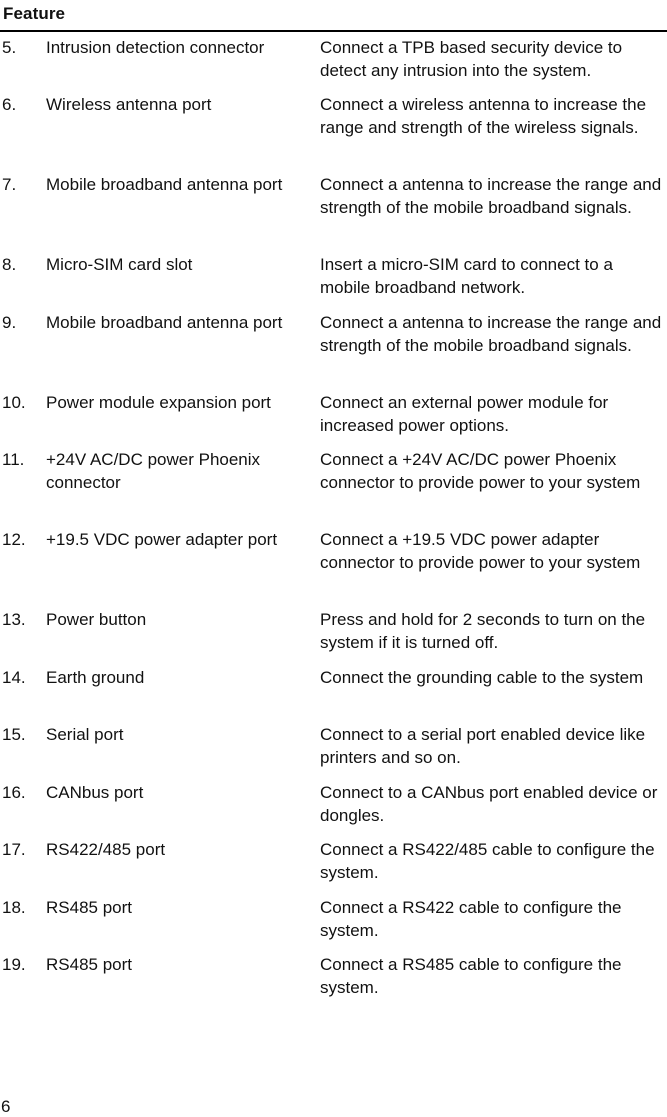 The height and width of the screenshot is (1117, 667). What do you see at coordinates (333, 16) in the screenshot?
I see `table-header: Feature` at bounding box center [333, 16].